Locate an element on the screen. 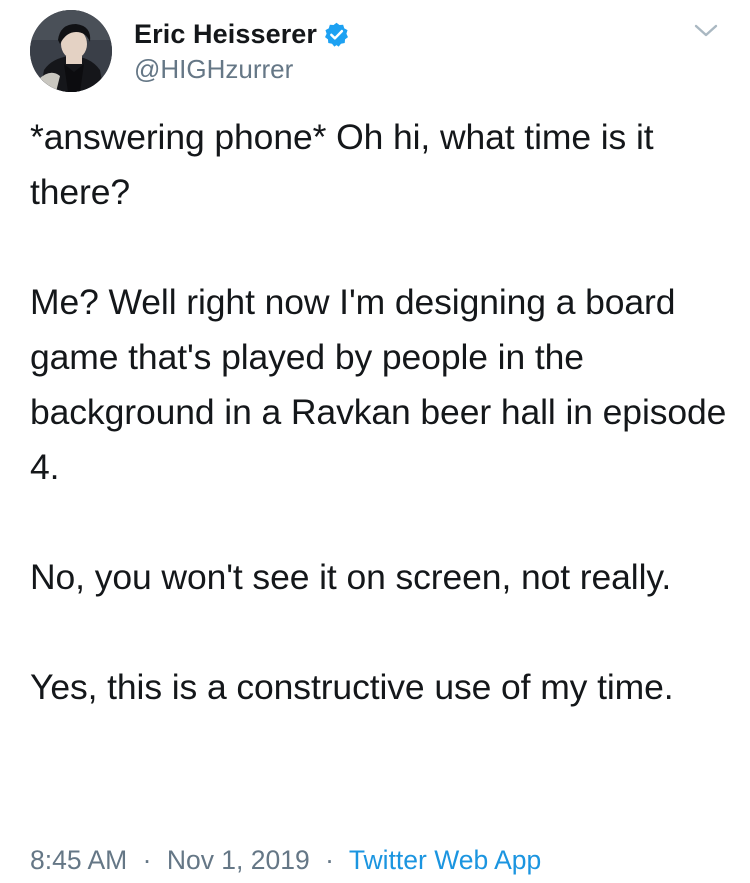 This screenshot has height=883, width=750. author-handle: @HIGHzurrer is located at coordinates (213, 69).